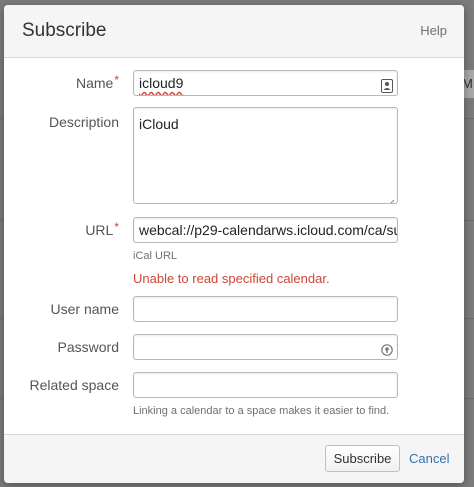 The image size is (474, 487). I want to click on url-label-text: URL, so click(99, 230).